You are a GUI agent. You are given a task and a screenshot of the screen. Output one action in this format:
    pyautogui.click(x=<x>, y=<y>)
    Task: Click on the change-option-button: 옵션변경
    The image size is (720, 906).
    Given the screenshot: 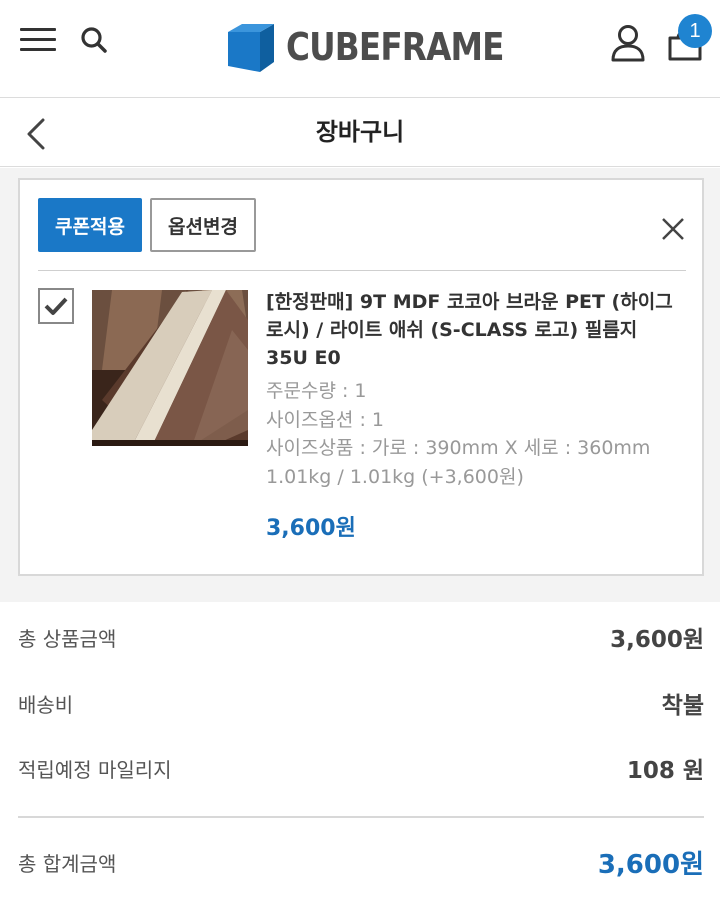 What is the action you would take?
    pyautogui.click(x=203, y=225)
    